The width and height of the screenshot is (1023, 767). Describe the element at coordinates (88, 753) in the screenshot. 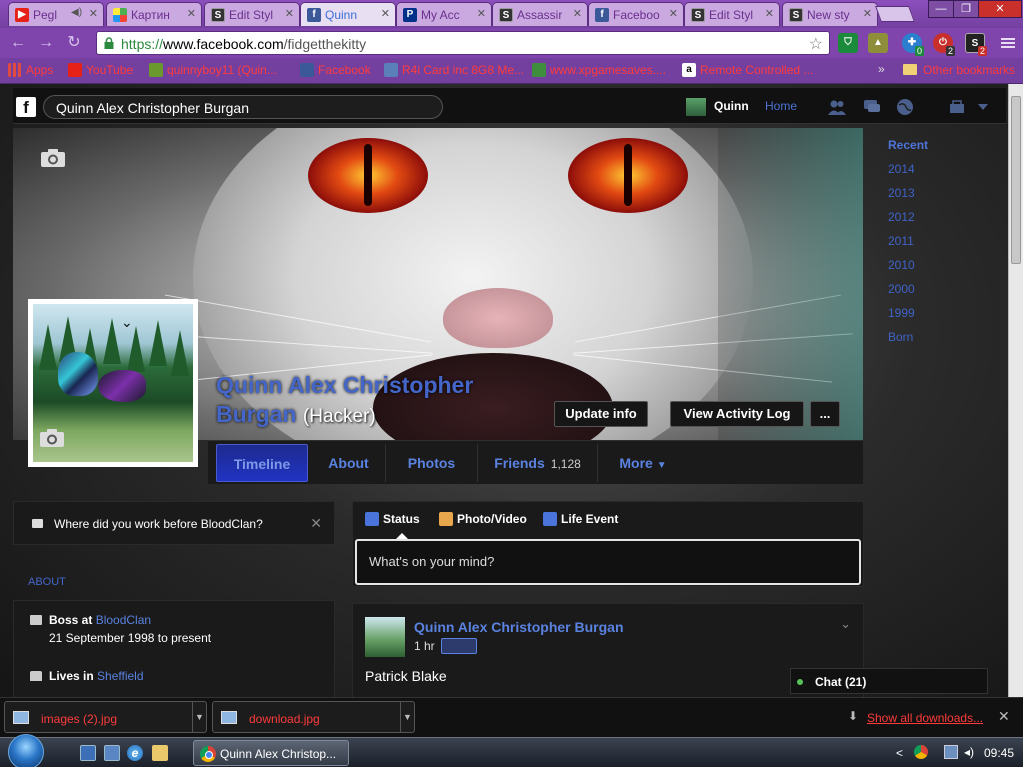

I see `show-desktop-icon` at that location.